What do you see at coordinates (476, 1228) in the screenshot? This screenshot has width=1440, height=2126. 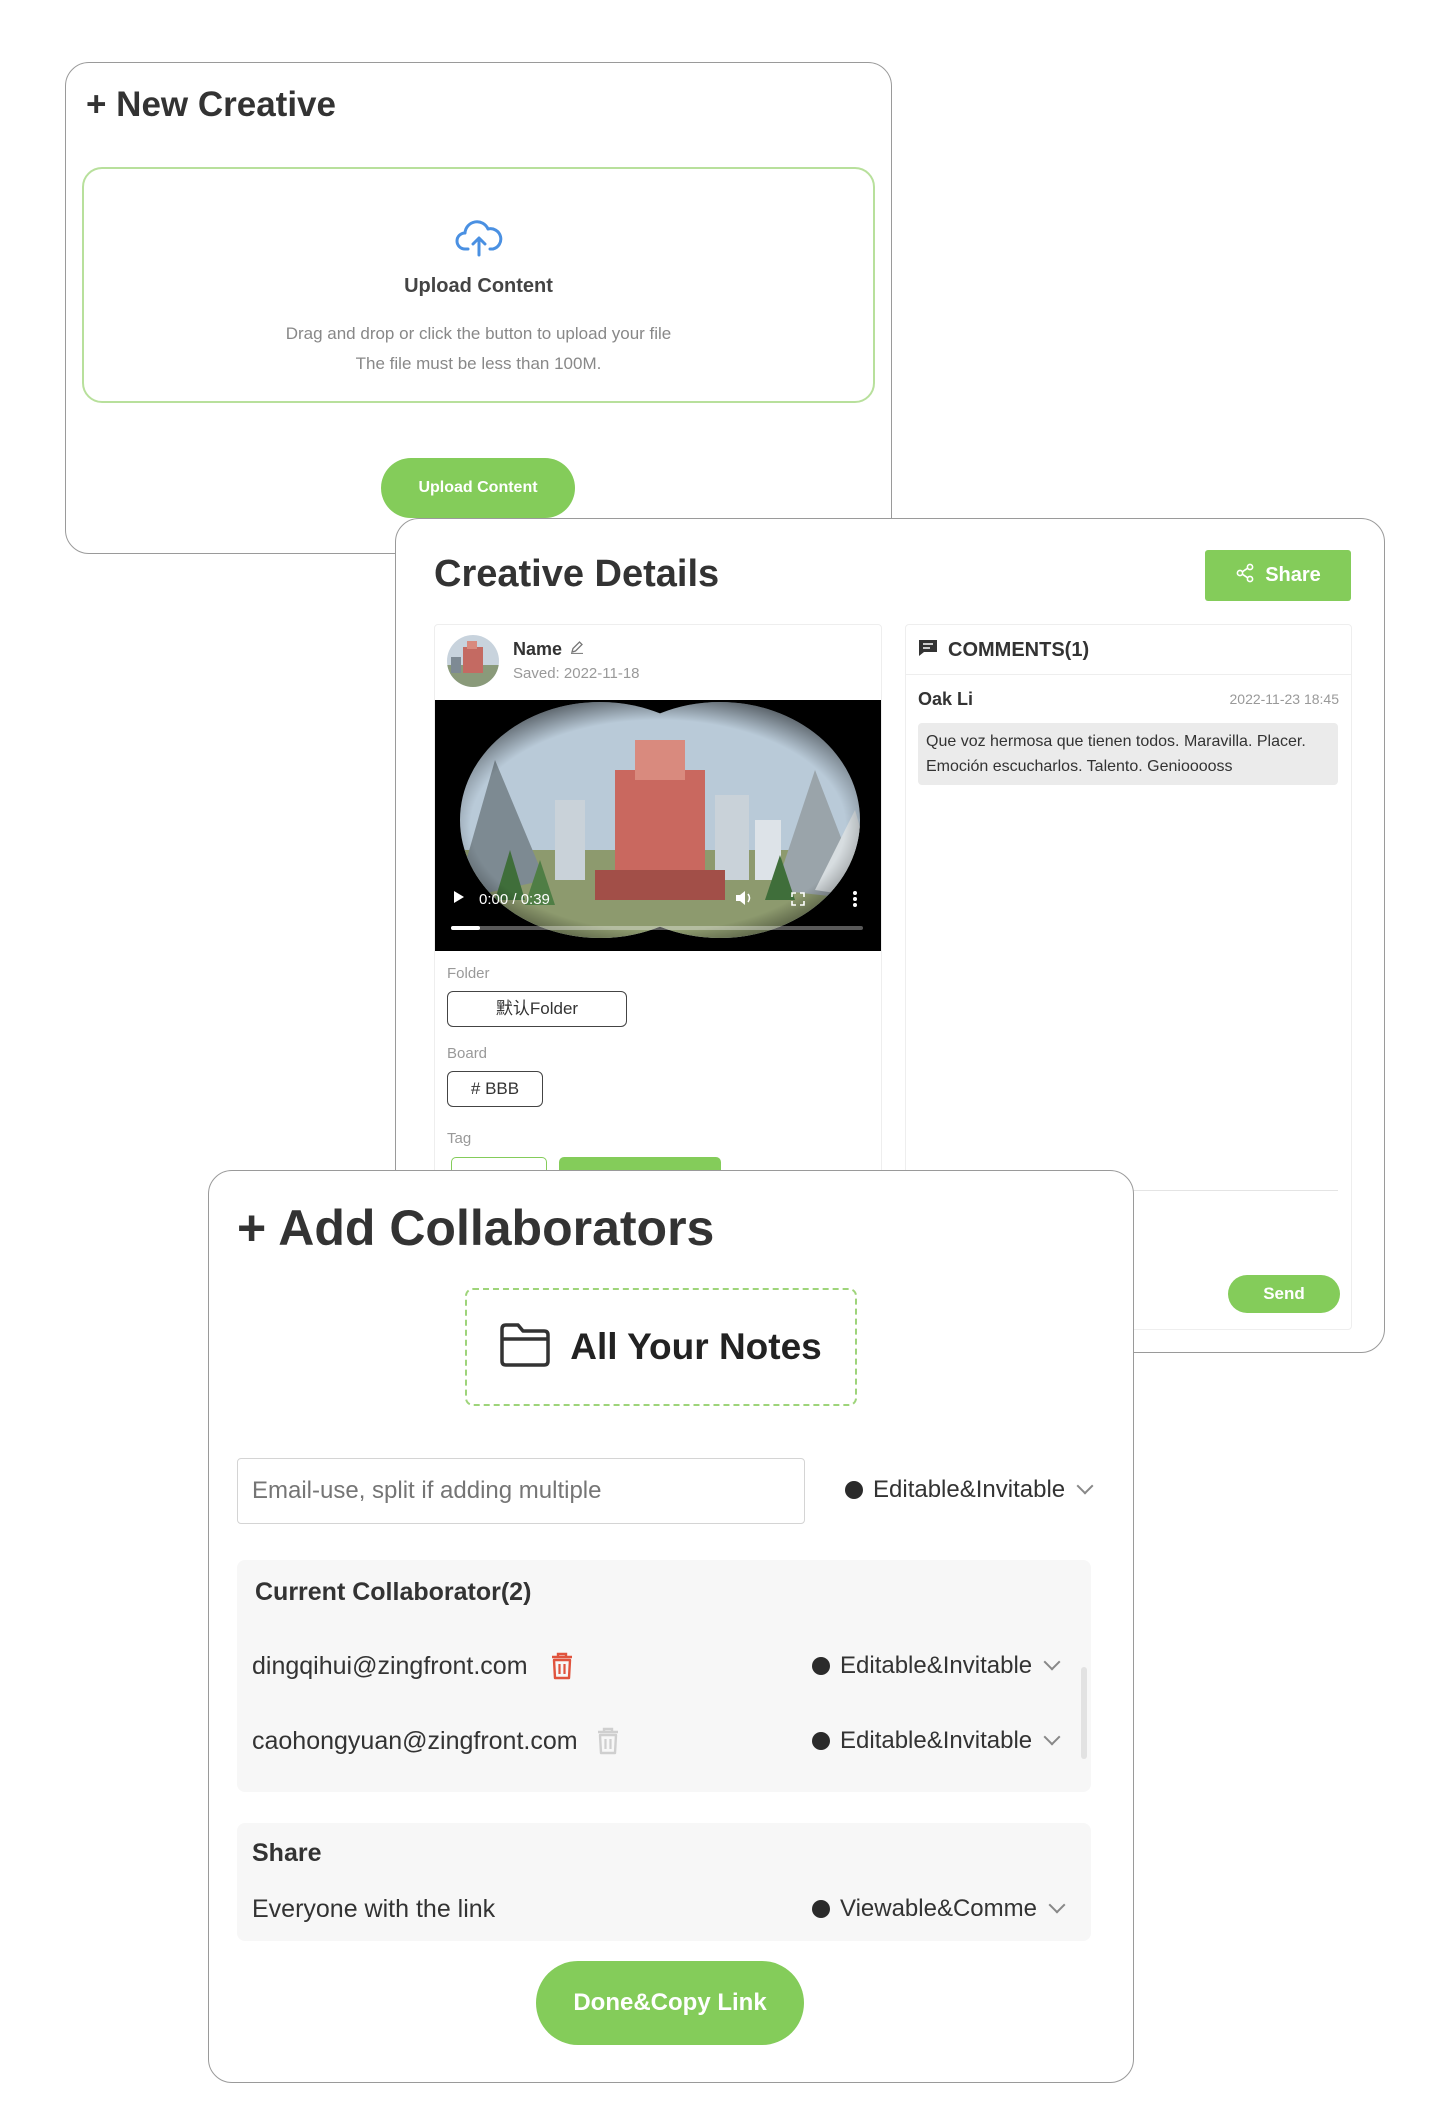 I see `add-collaborators-title: + Add Collaborators` at bounding box center [476, 1228].